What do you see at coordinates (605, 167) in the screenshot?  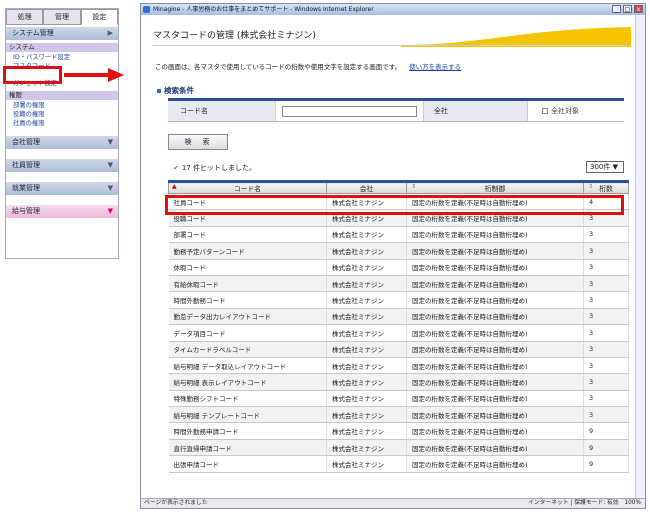 I see `page-size-select: 300件 ▼` at bounding box center [605, 167].